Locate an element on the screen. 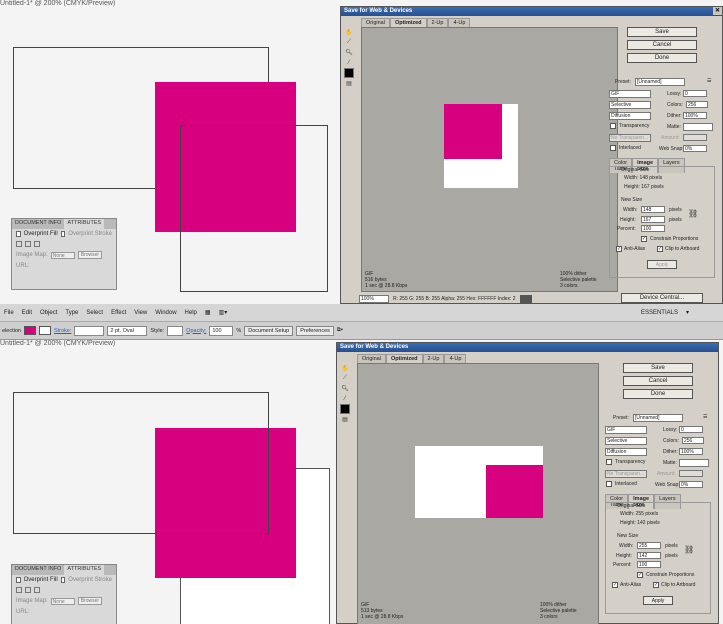  tab-optimized: Optimized is located at coordinates (408, 22).